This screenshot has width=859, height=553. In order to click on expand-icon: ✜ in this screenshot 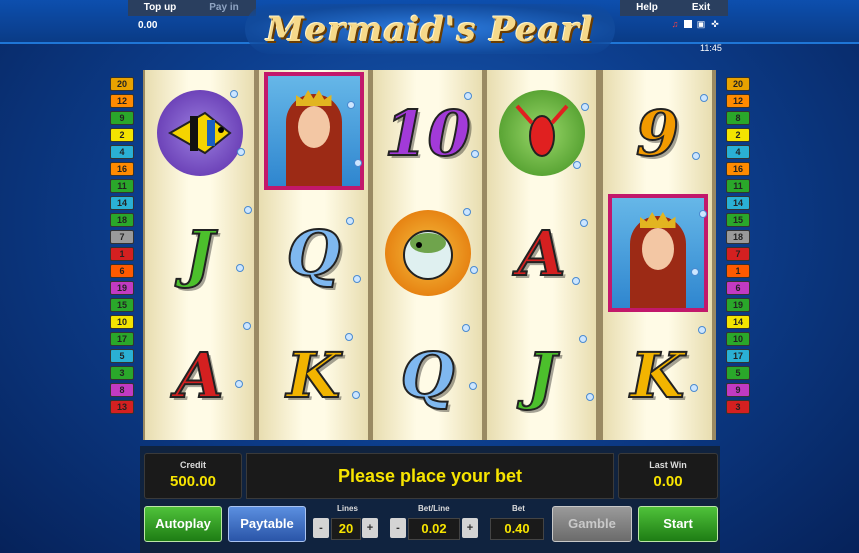, I will do `click(715, 24)`.